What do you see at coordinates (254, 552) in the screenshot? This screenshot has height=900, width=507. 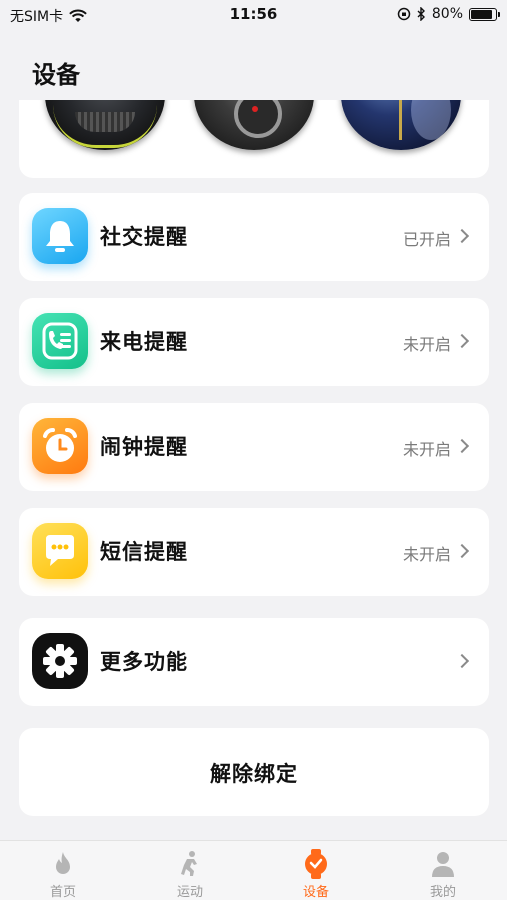 I see `sms-reminder-row: 短信提醒 未开启` at bounding box center [254, 552].